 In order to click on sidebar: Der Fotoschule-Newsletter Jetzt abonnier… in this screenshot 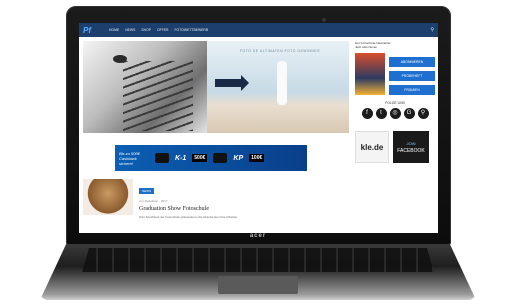, I will do `click(395, 136)`.